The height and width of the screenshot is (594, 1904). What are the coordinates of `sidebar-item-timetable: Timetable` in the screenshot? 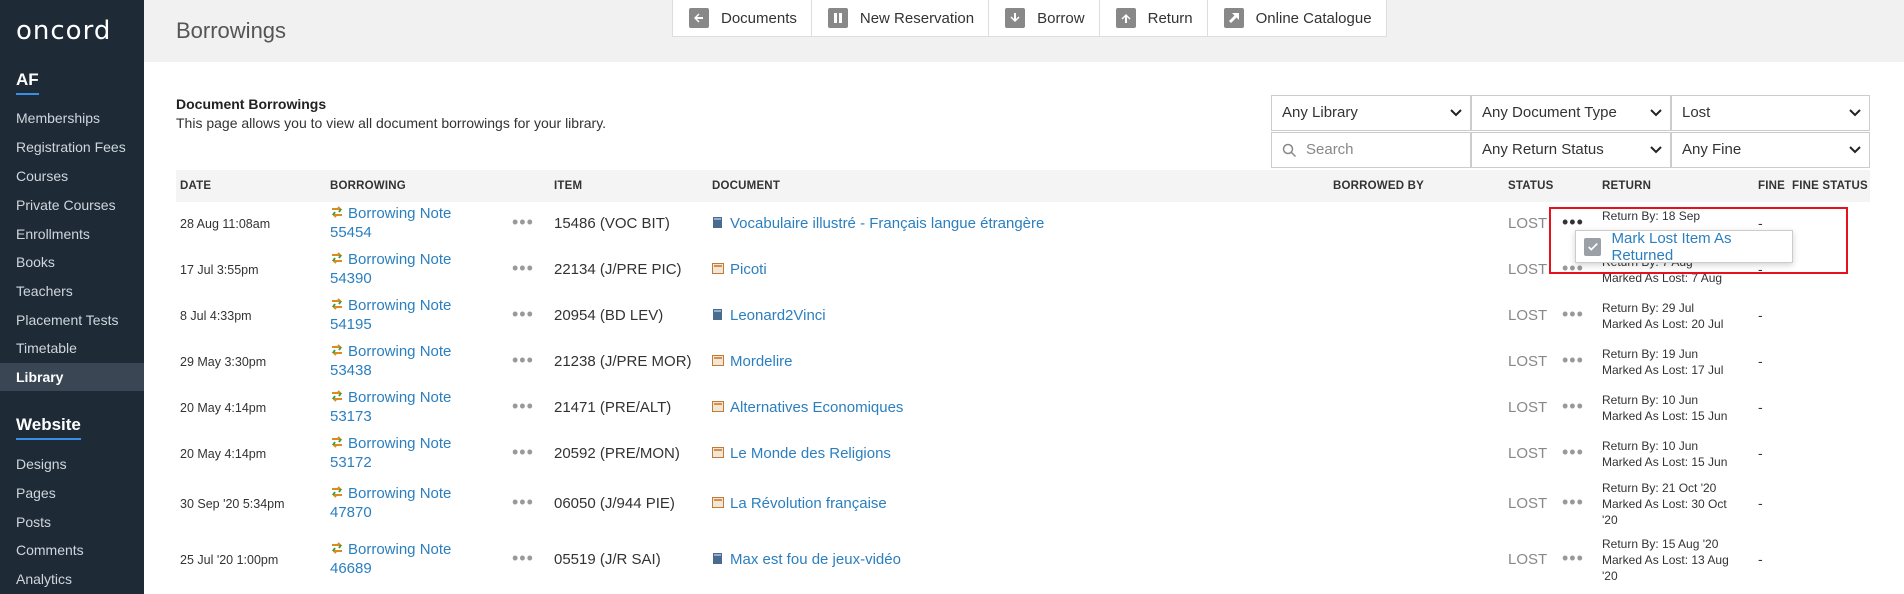 It's located at (72, 348).